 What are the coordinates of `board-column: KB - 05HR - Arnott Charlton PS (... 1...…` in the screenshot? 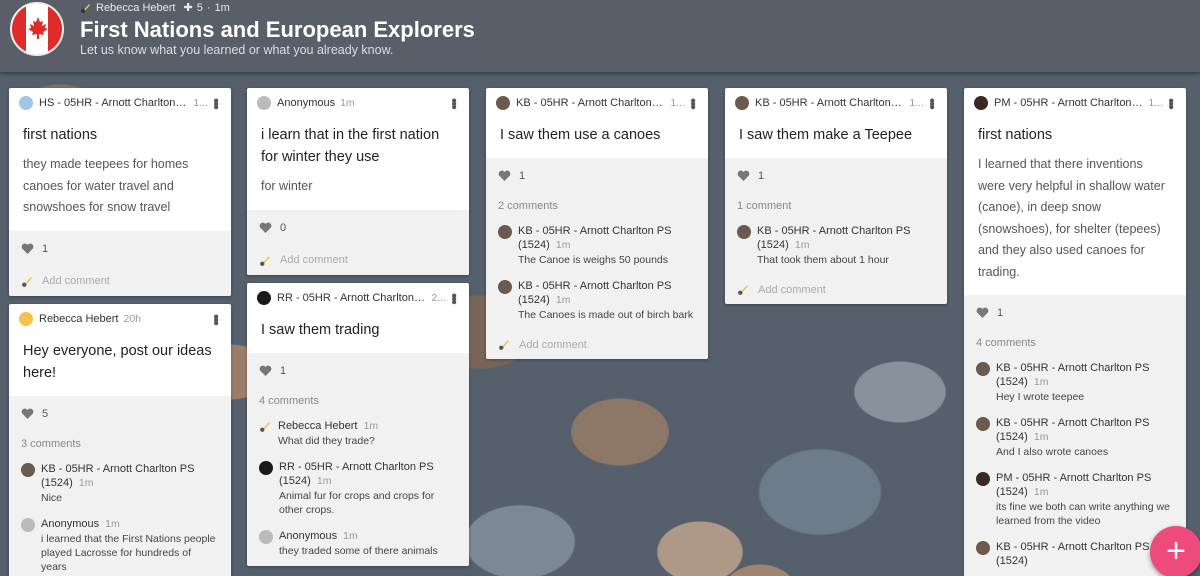 It's located at (597, 227).